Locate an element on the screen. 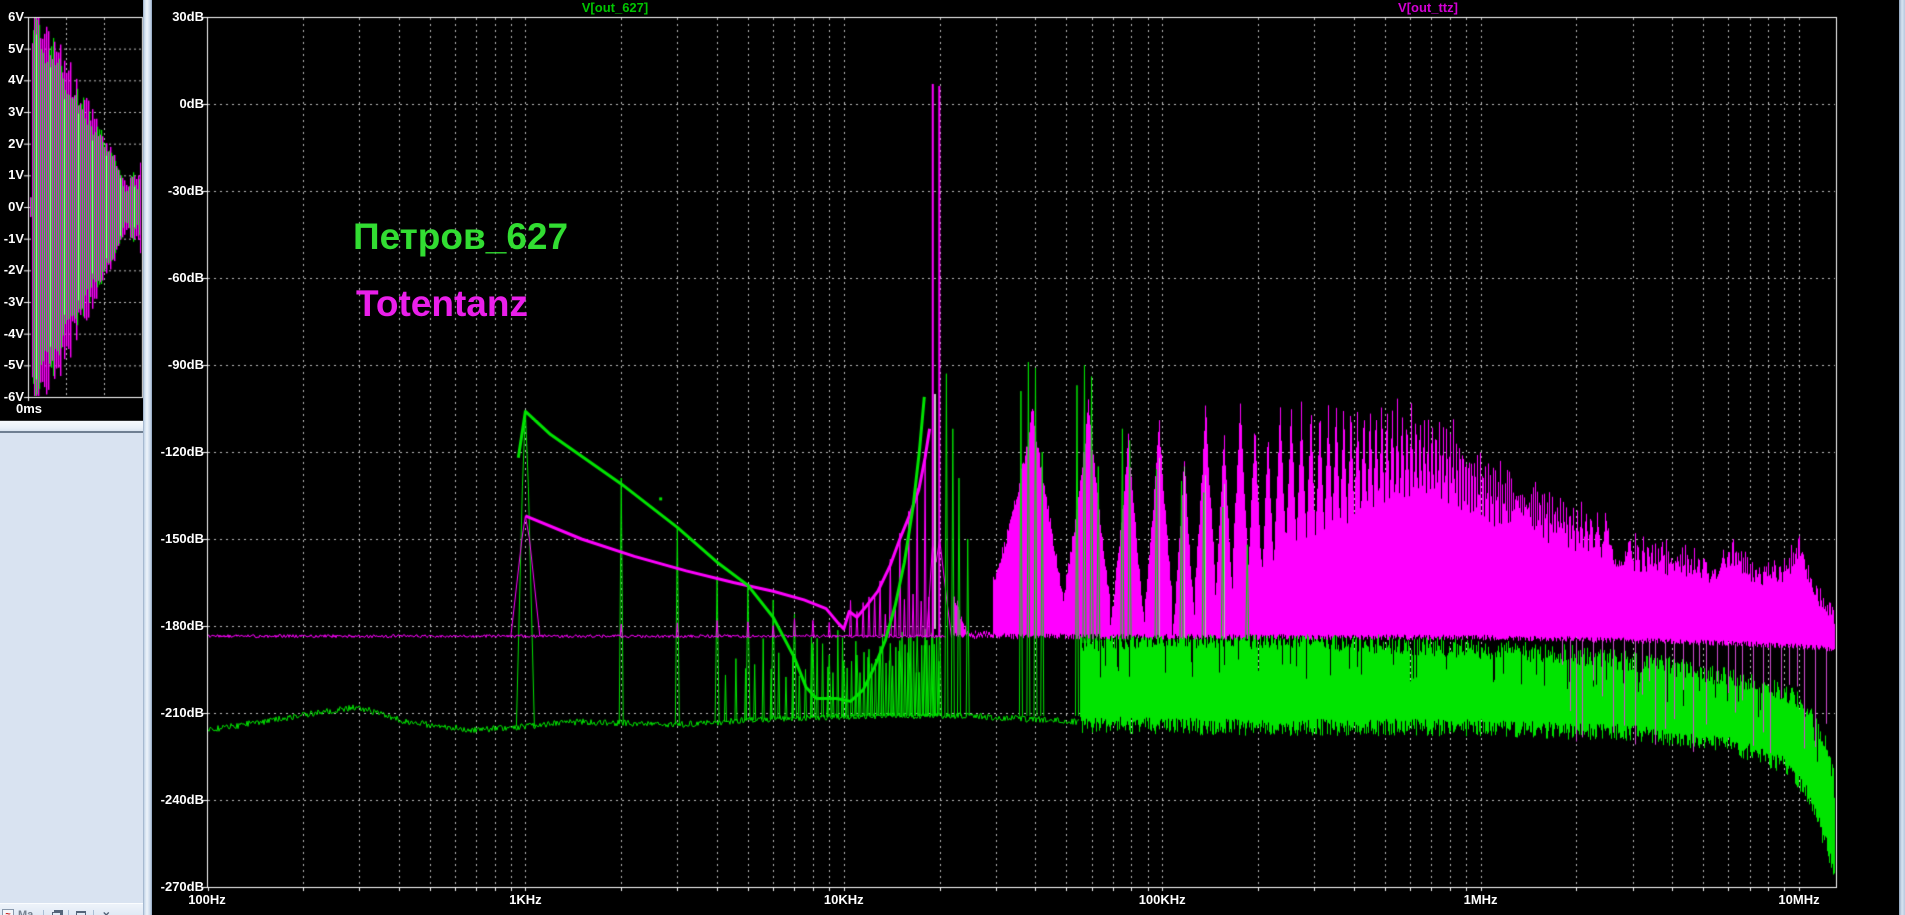 This screenshot has height=915, width=1905. fft-y-tick-label: 30dB is located at coordinates (188, 16).